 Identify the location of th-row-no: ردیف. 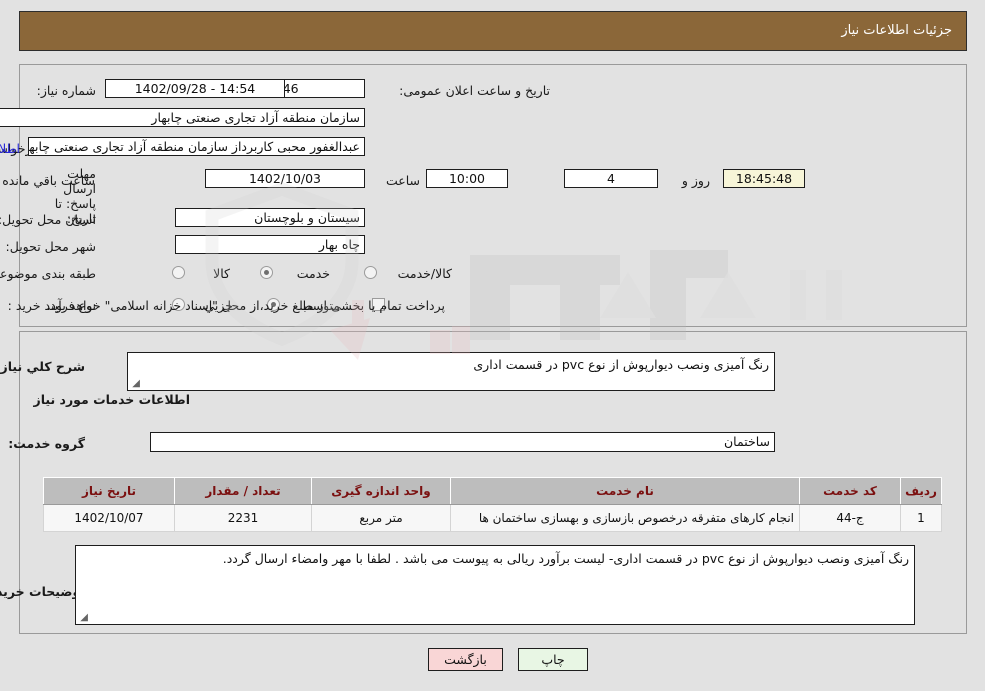
(921, 491).